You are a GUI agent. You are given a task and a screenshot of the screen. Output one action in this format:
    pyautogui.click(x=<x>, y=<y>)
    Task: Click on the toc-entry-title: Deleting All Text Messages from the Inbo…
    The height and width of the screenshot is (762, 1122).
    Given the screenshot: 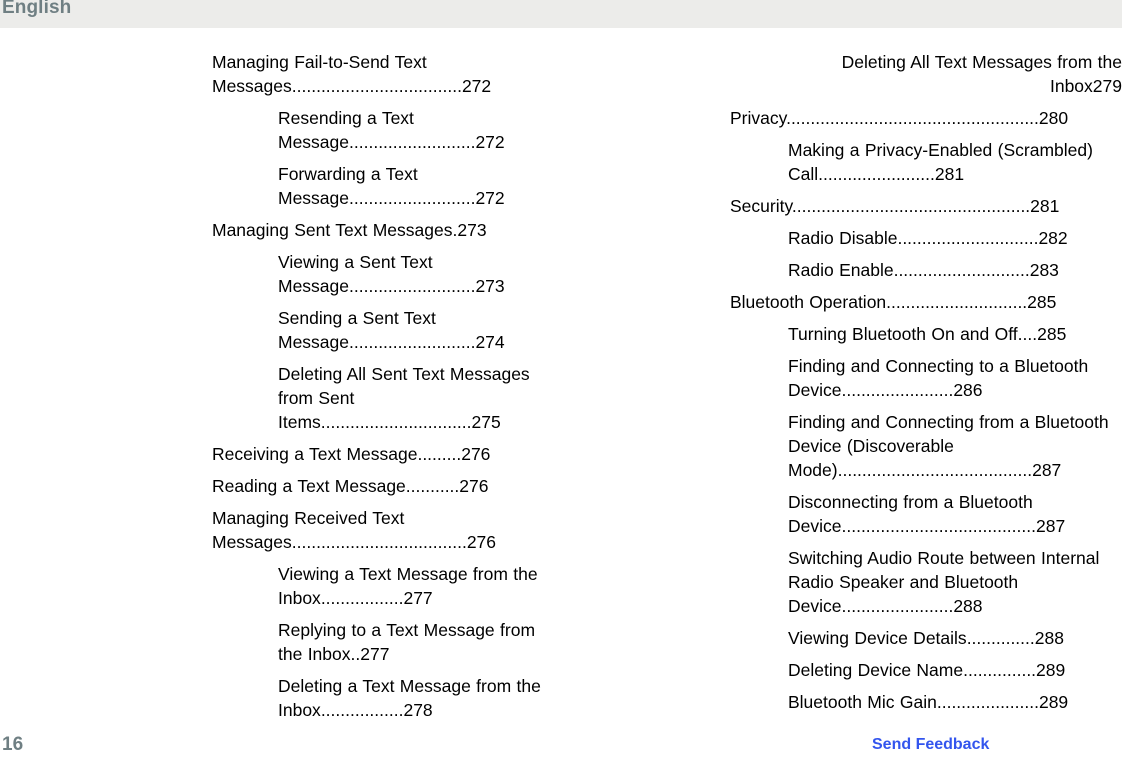 What is the action you would take?
    pyautogui.click(x=981, y=74)
    